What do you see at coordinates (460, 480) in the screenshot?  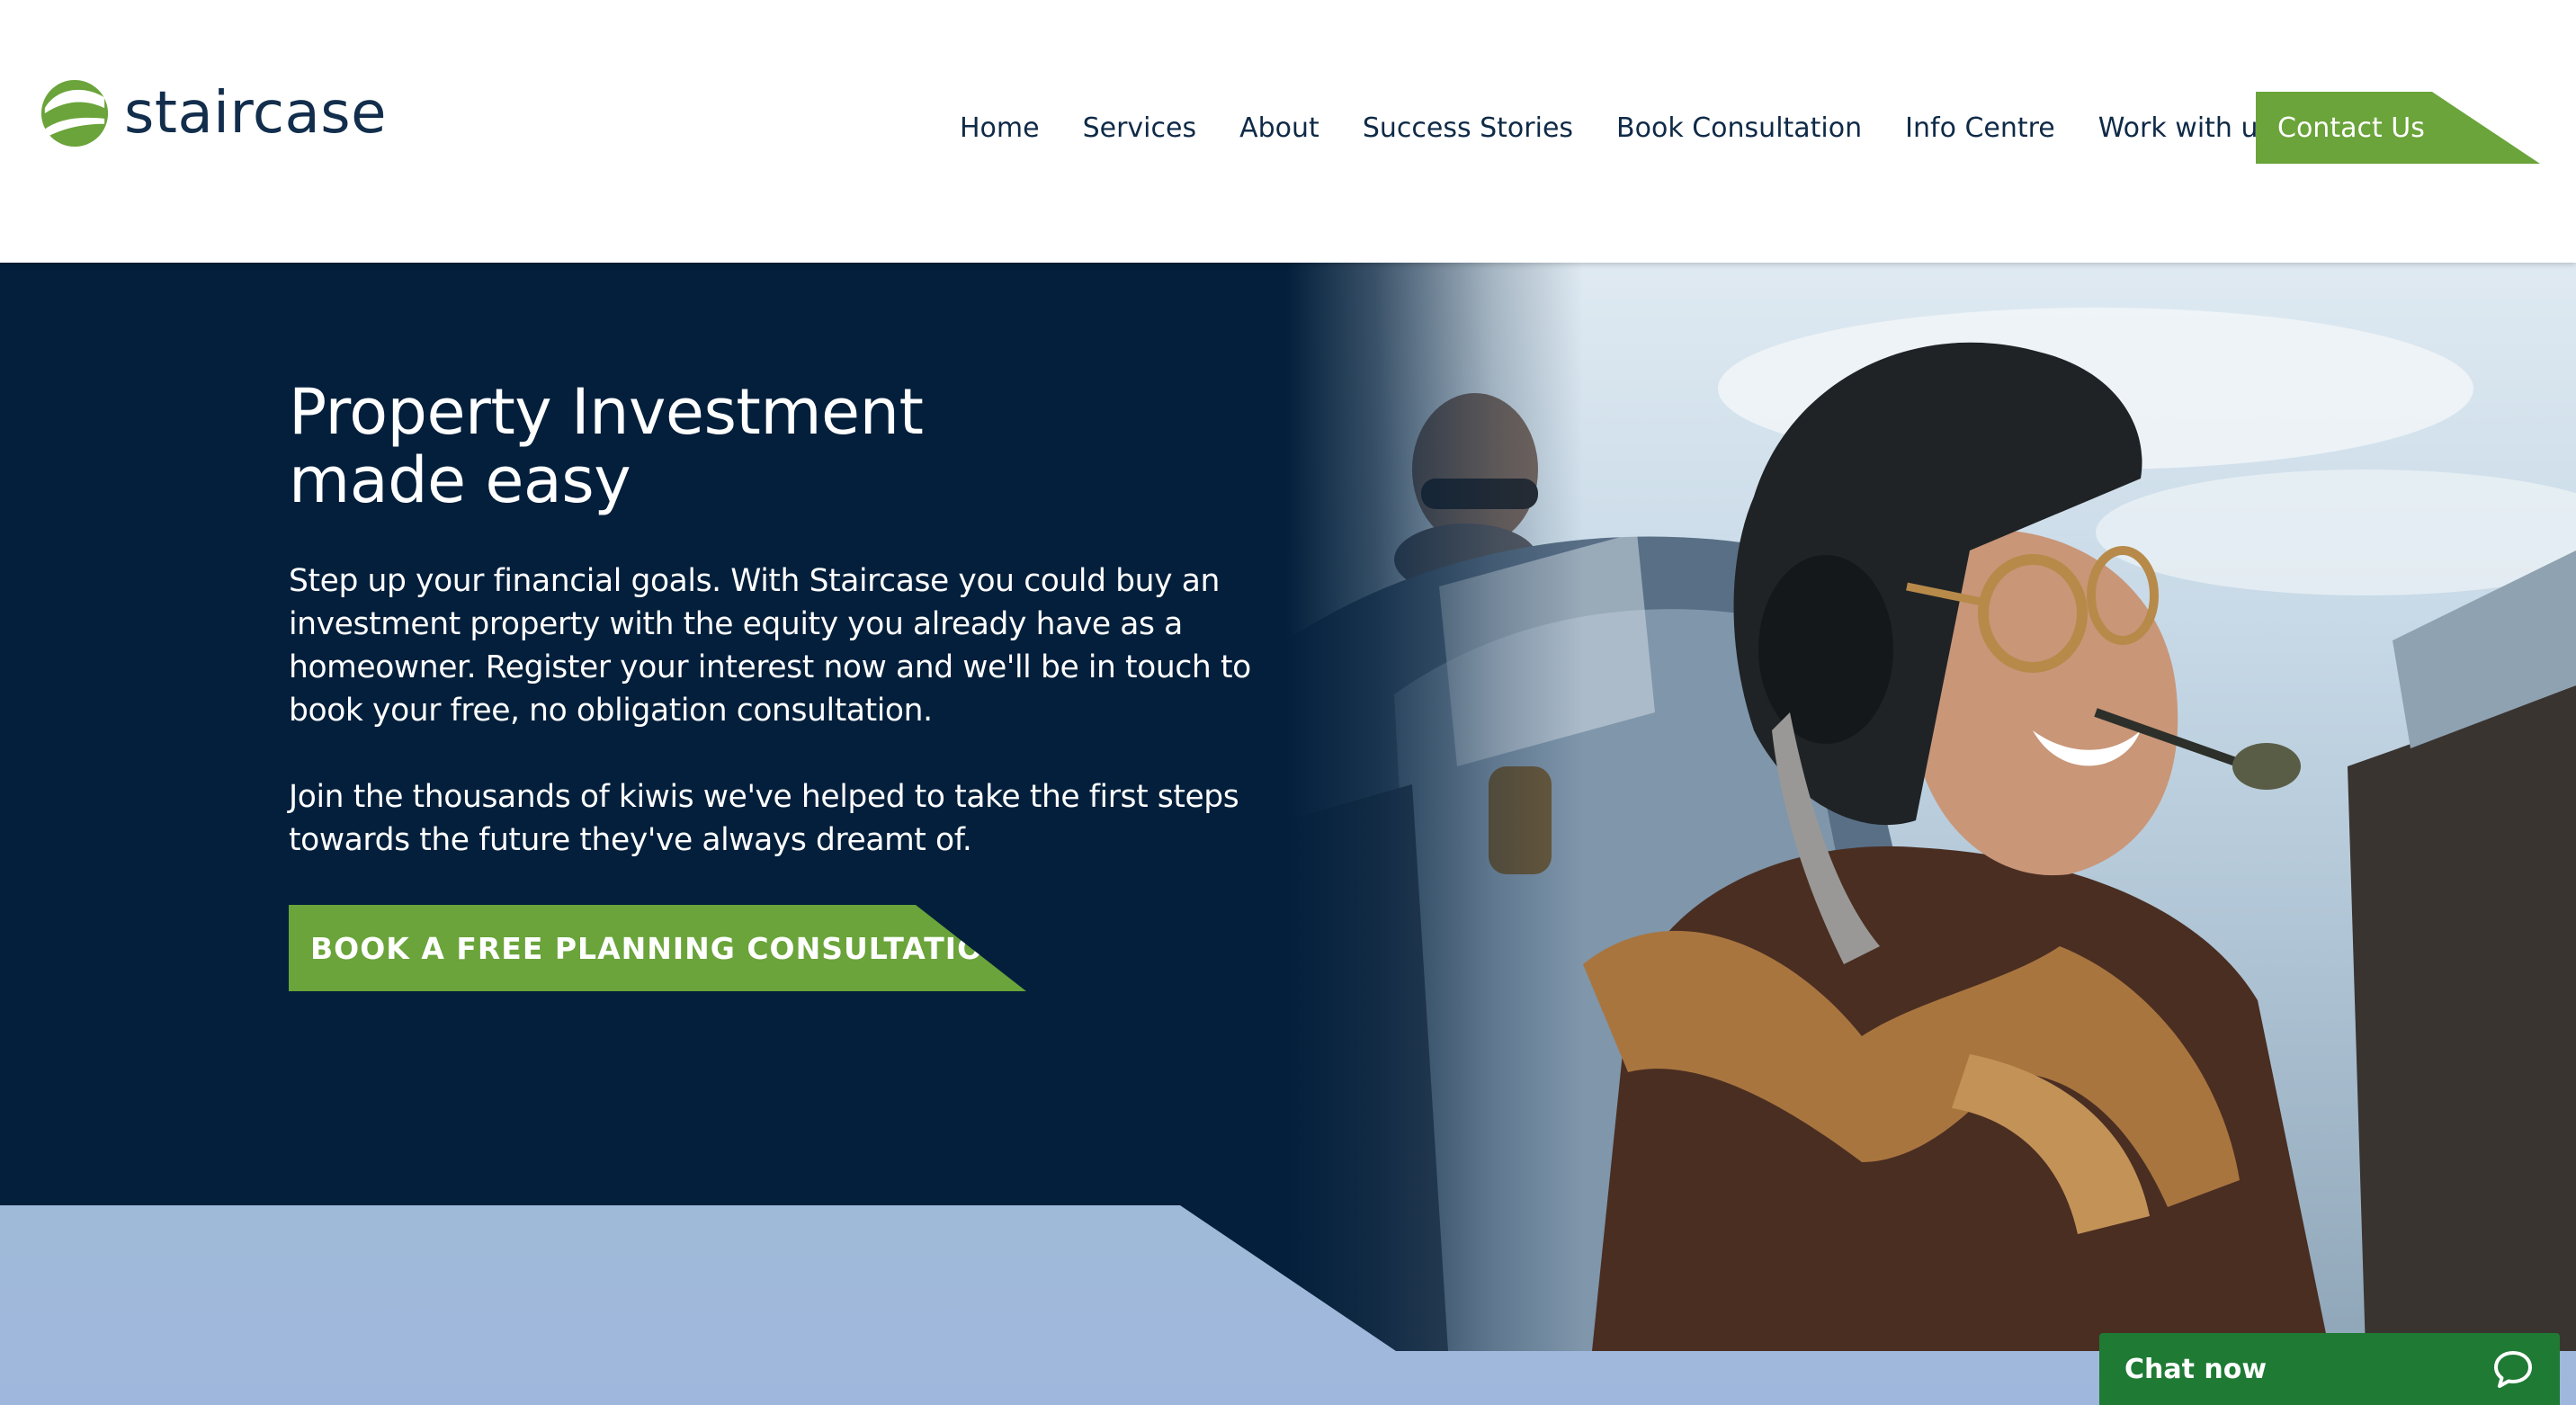 I see `hero-title-line2: made easy` at bounding box center [460, 480].